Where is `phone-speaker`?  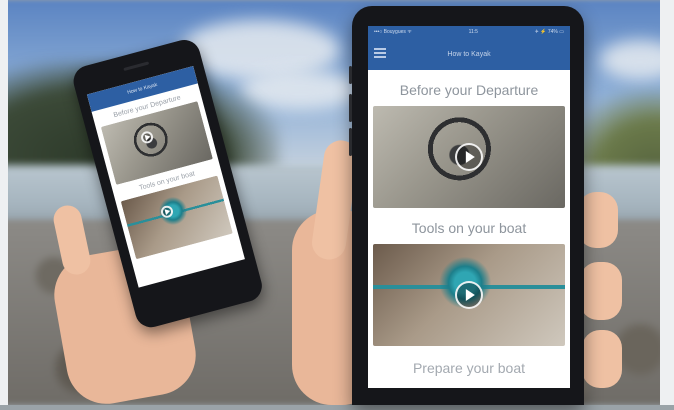
phone-speaker is located at coordinates (136, 66).